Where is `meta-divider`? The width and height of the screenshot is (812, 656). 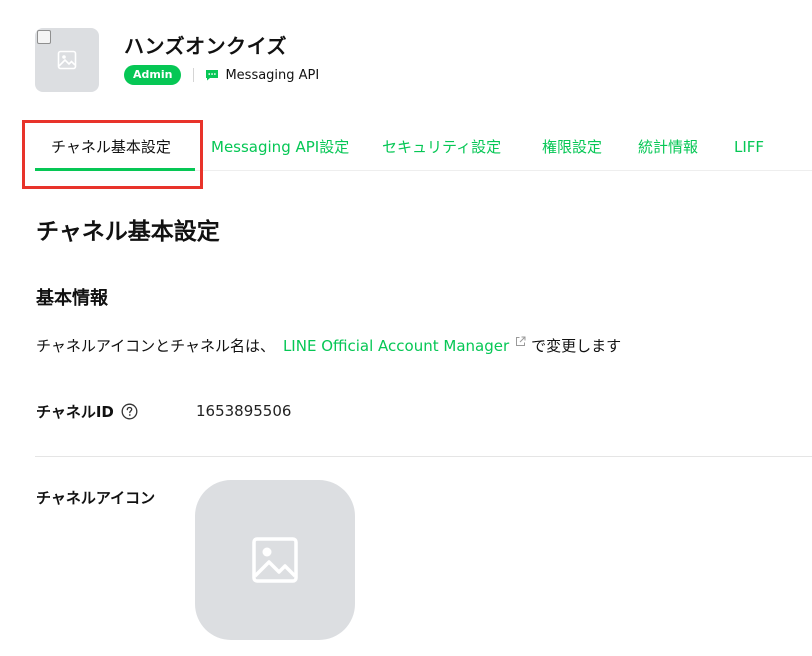 meta-divider is located at coordinates (194, 75).